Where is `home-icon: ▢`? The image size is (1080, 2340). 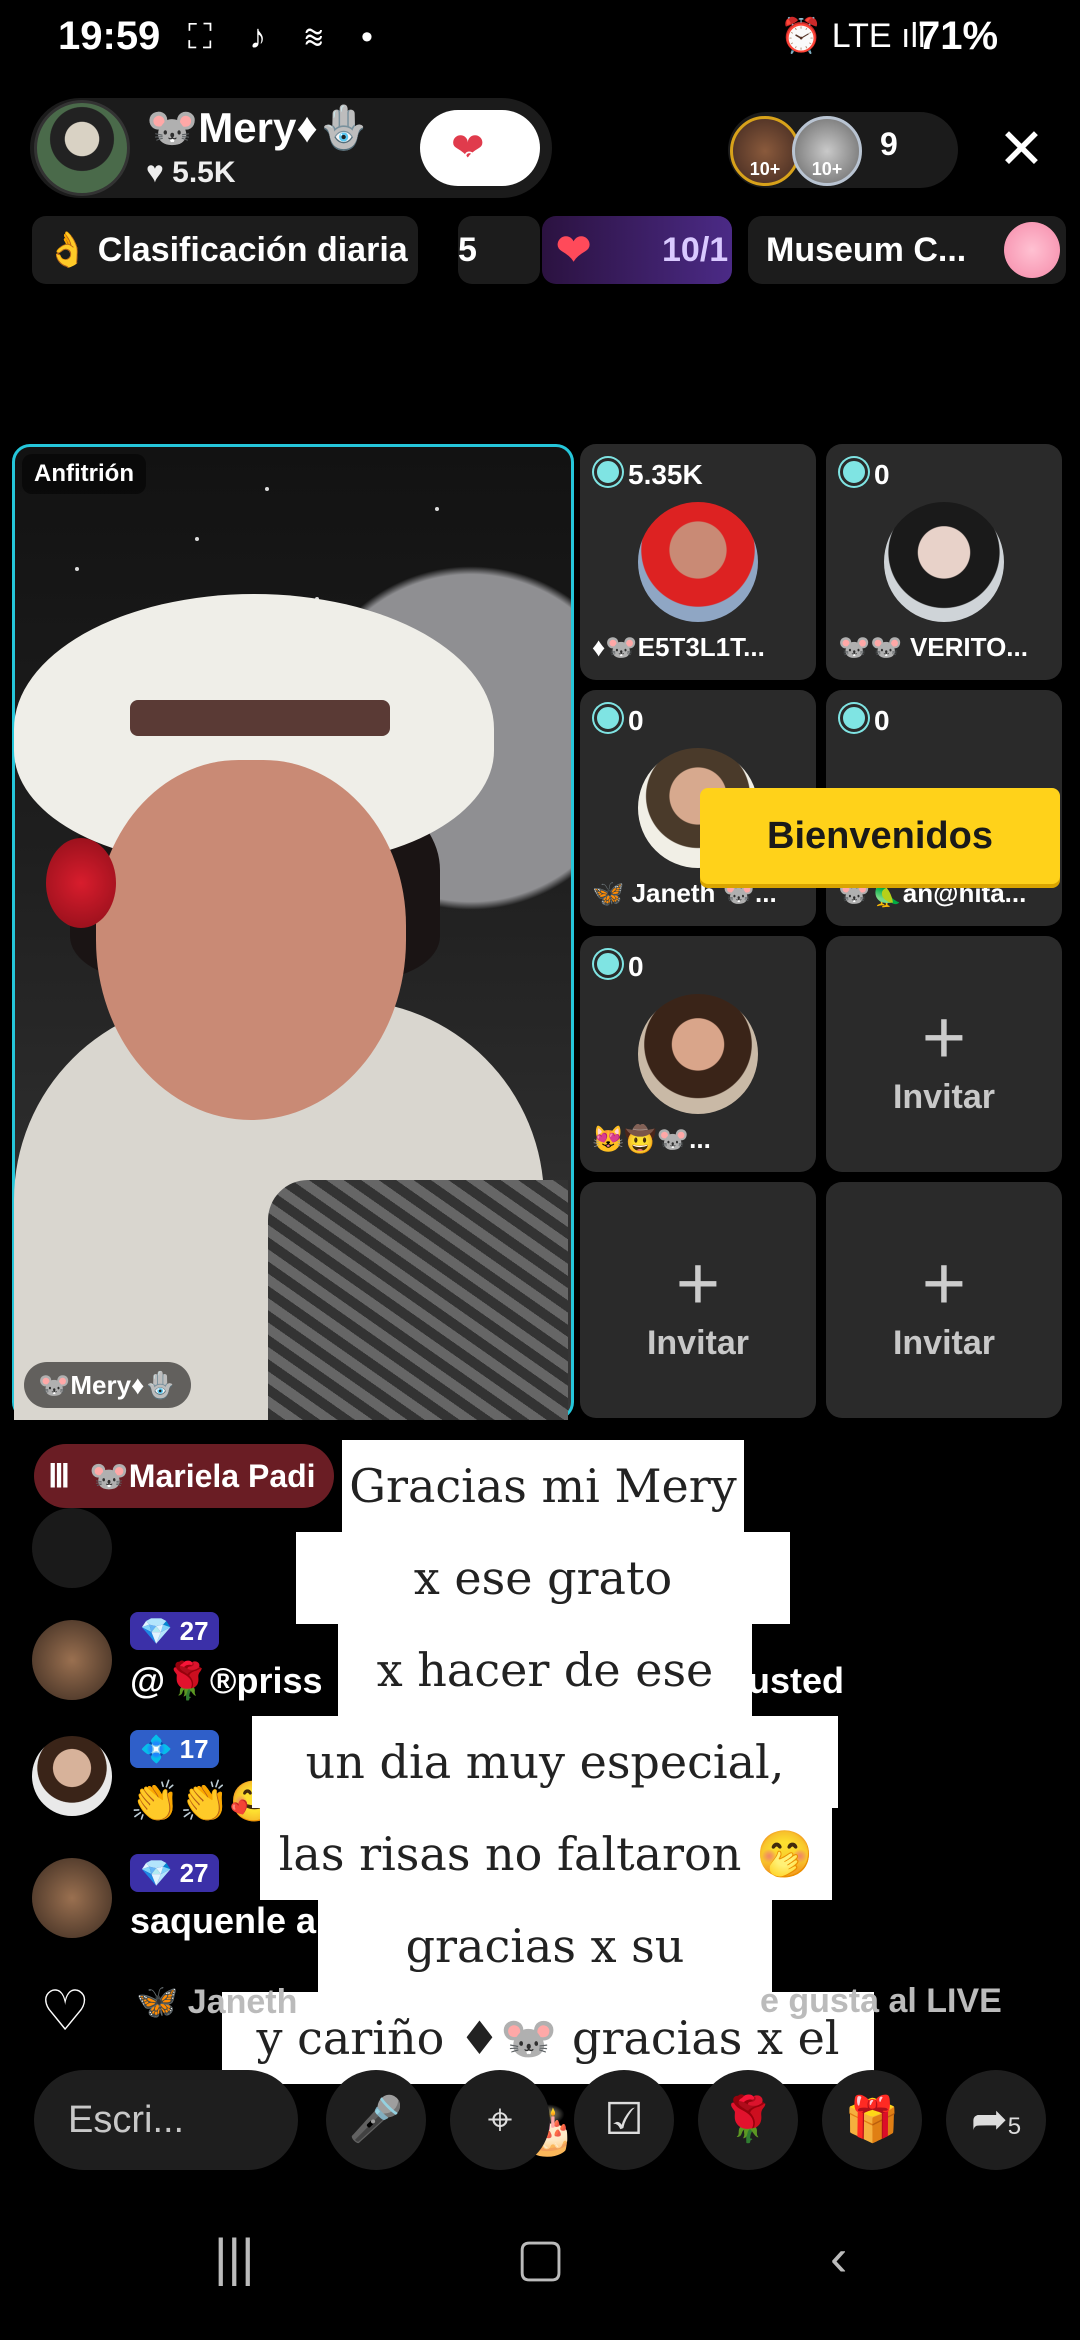 home-icon: ▢ is located at coordinates (540, 2258).